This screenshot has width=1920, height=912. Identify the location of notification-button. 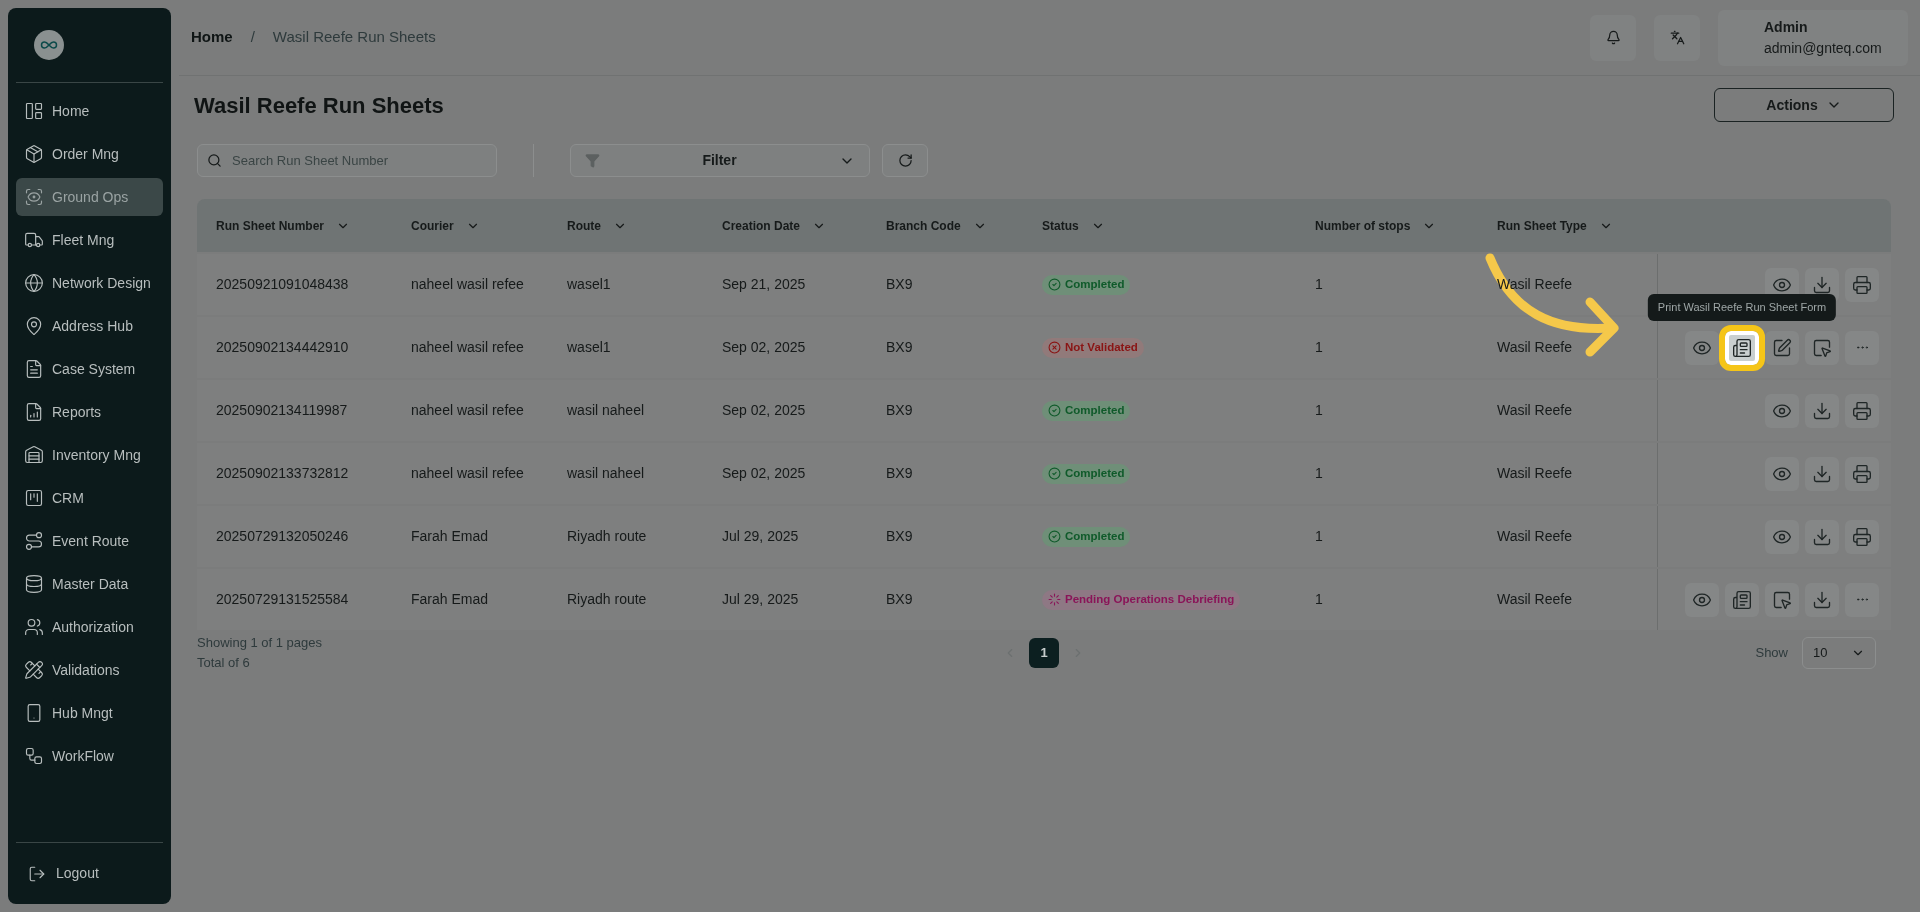
(1613, 37).